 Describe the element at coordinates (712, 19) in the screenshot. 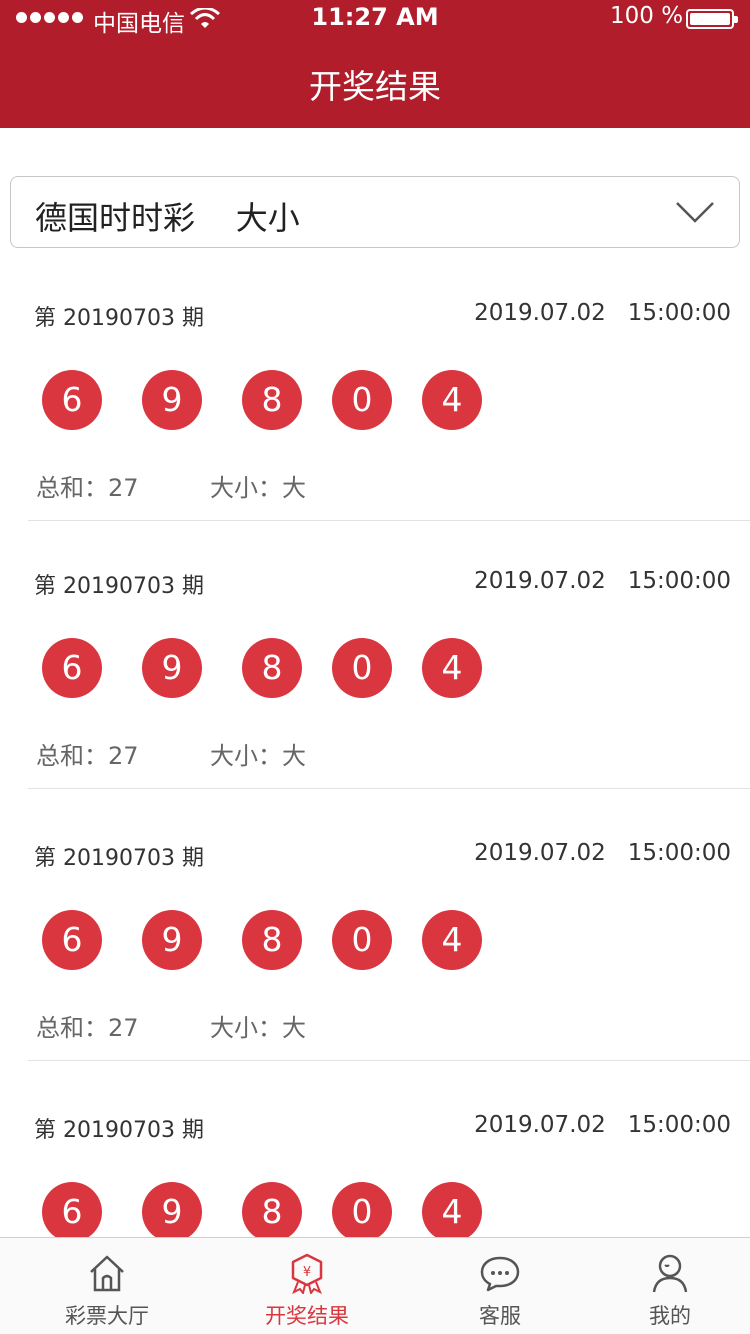

I see `battery-icon` at that location.